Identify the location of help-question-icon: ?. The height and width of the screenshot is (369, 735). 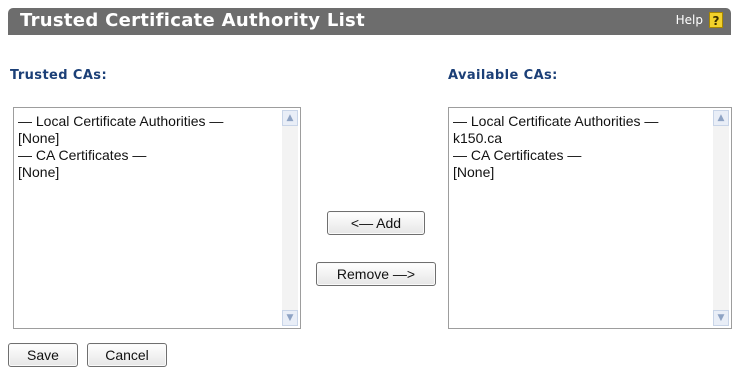
(716, 20).